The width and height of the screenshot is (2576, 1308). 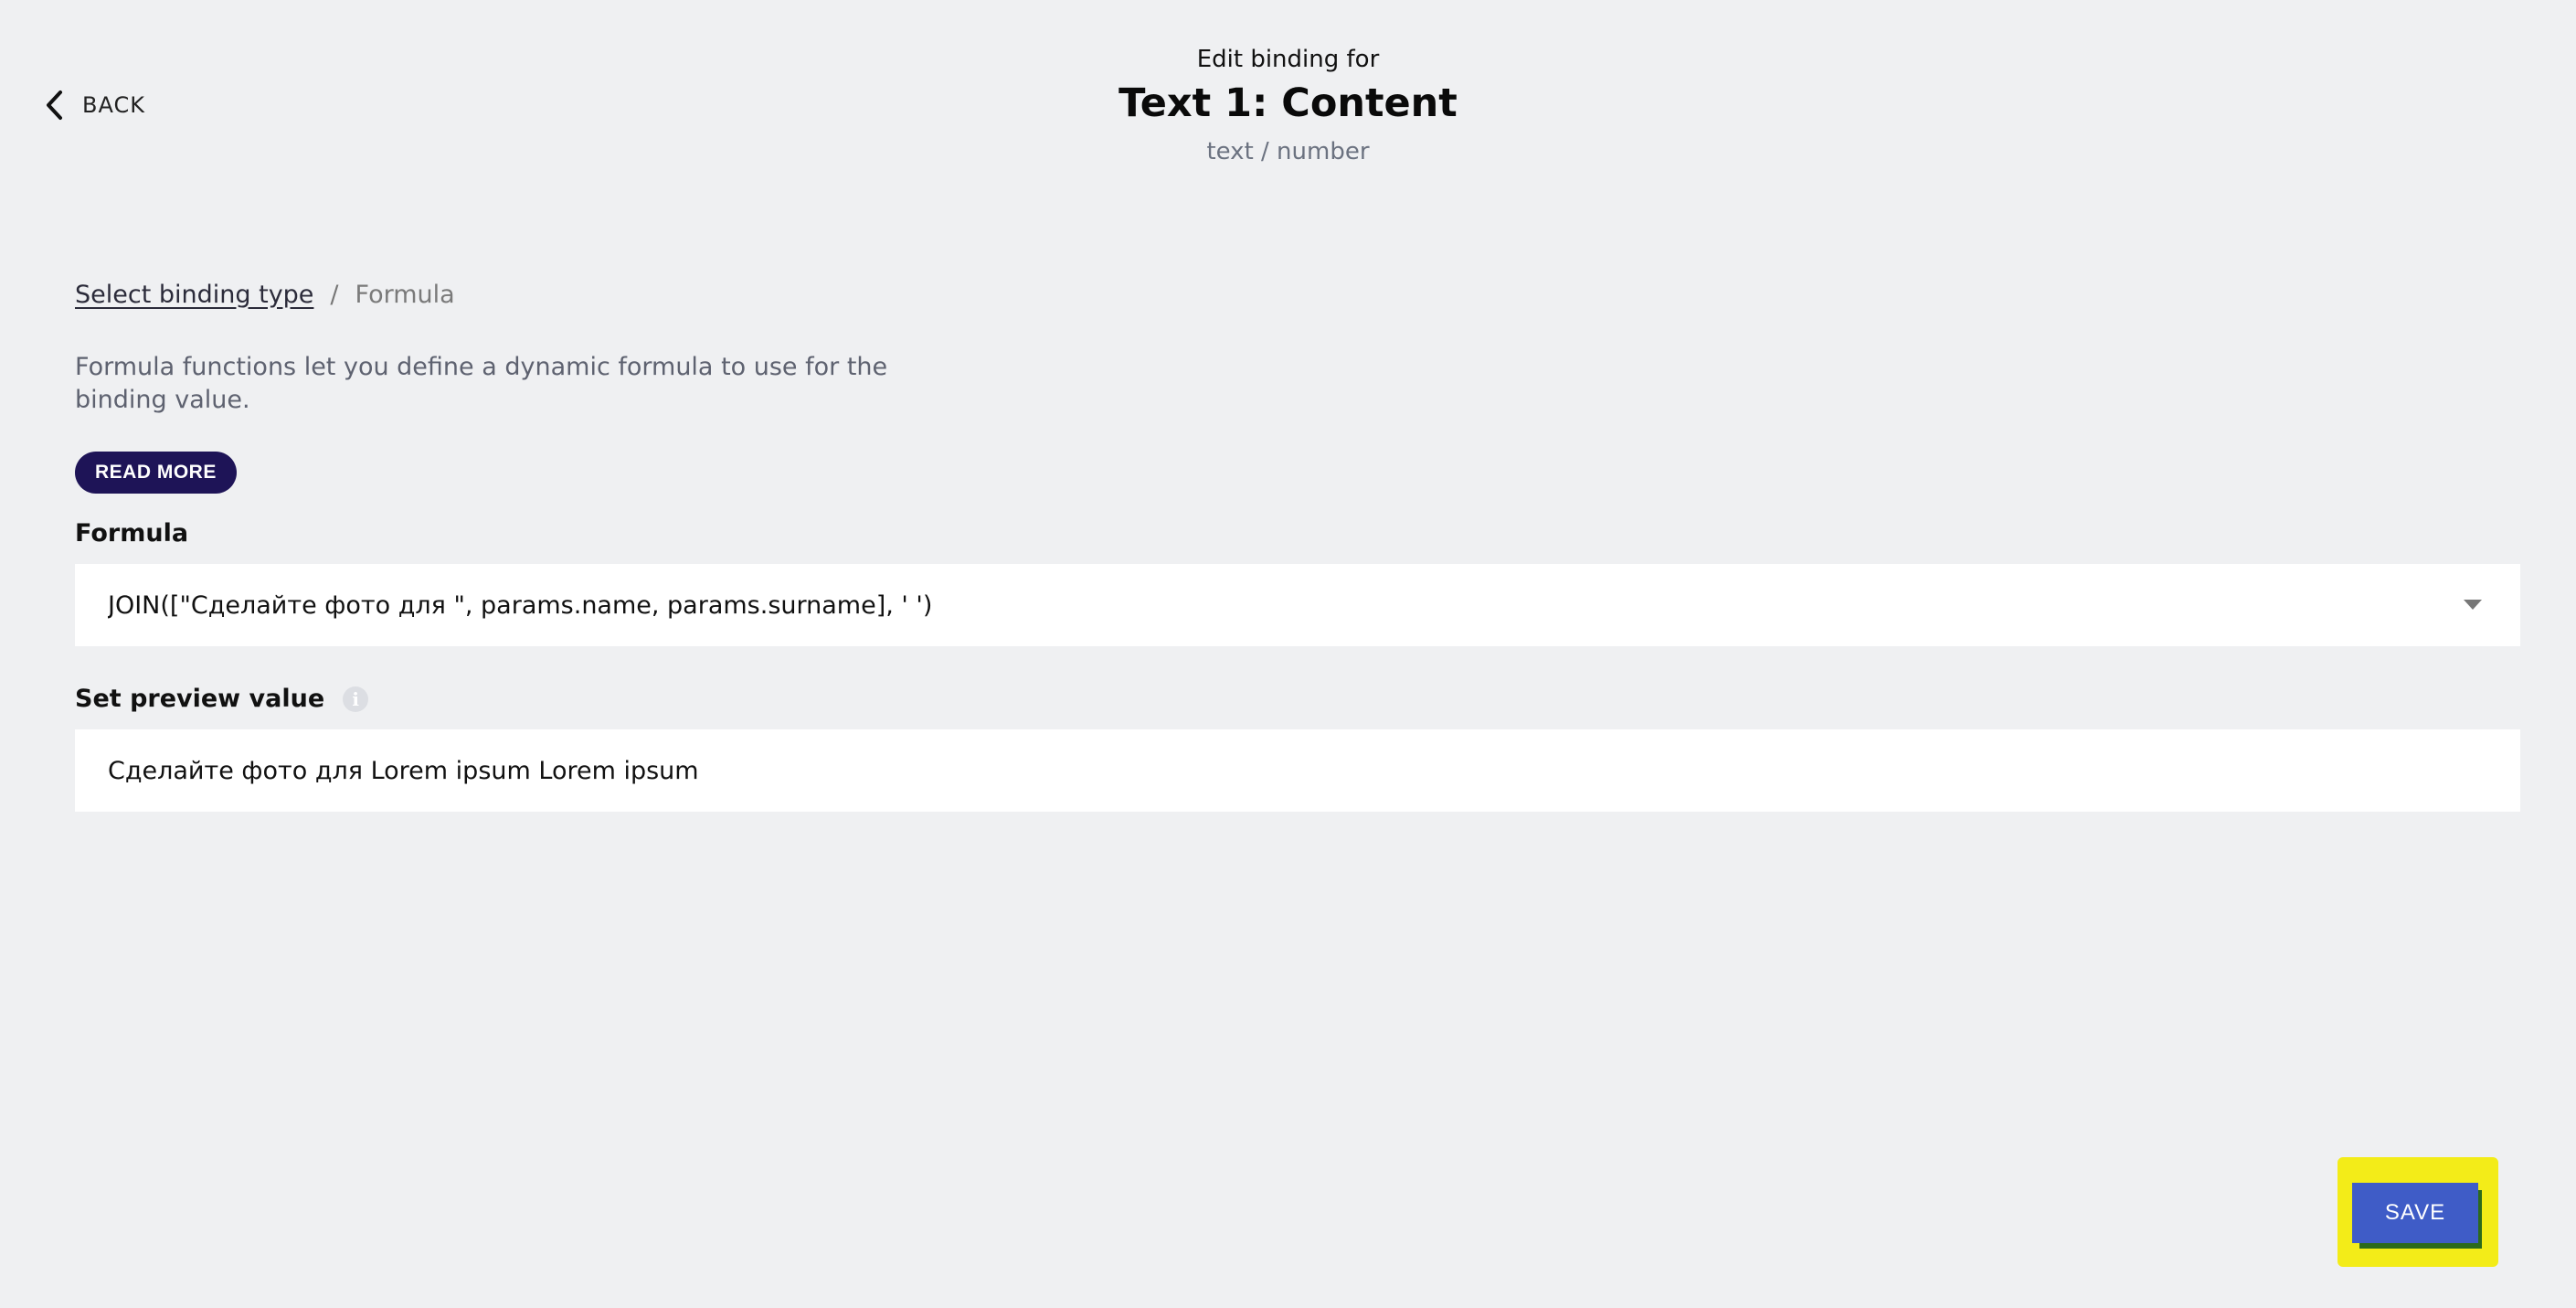 I want to click on breadcrumb-current: Formula, so click(x=405, y=294).